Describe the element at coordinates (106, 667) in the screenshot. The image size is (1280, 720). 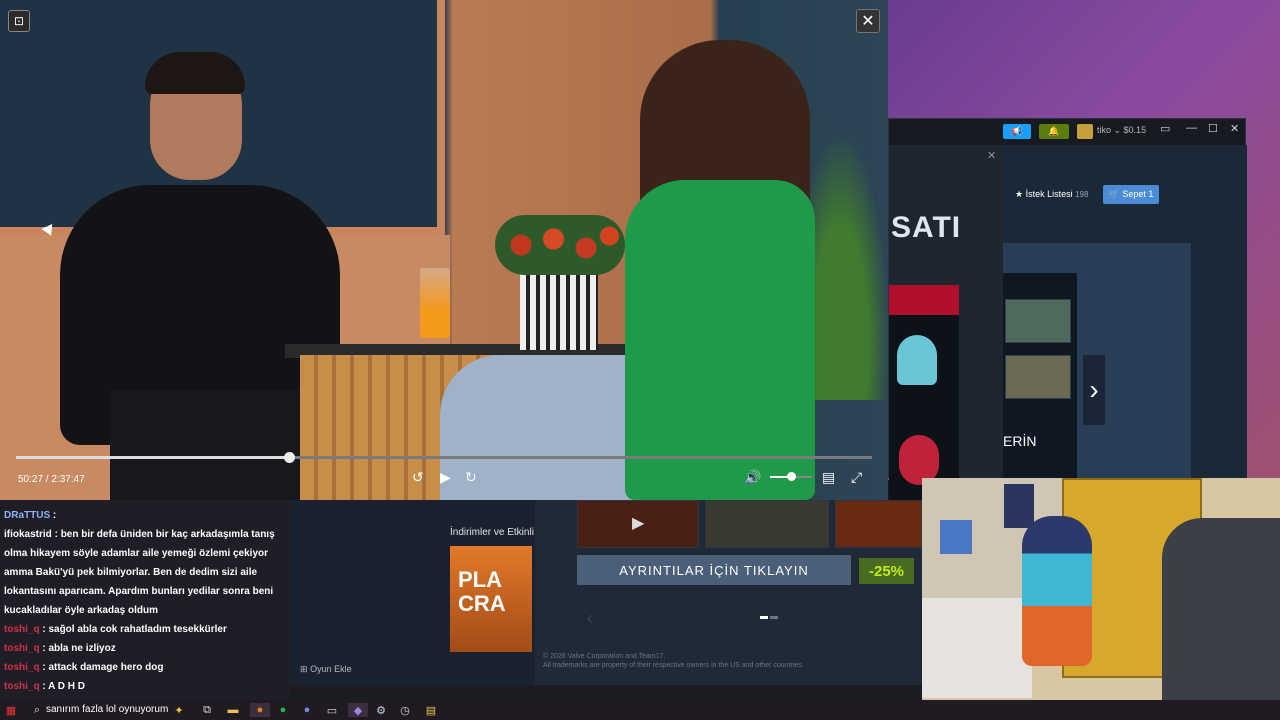
I see `chat-text: attack damage hero dog` at that location.